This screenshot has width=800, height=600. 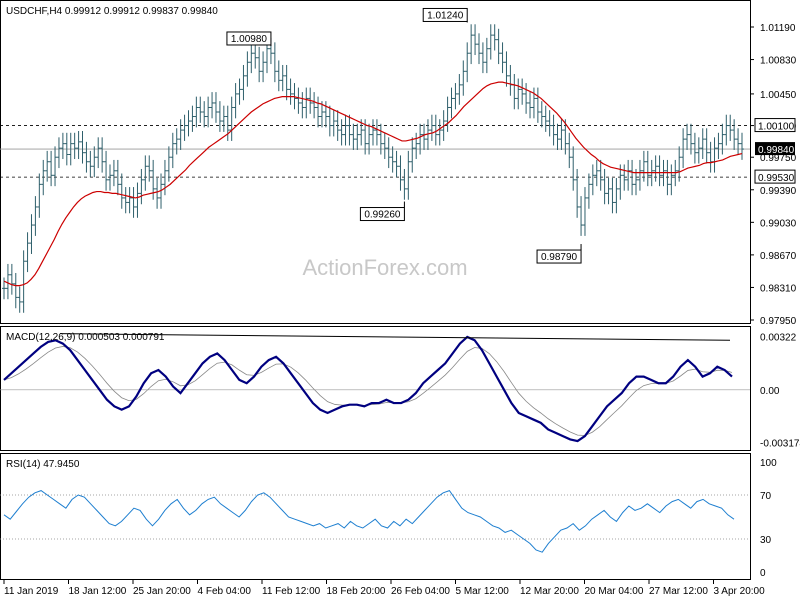 What do you see at coordinates (778, 61) in the screenshot?
I see `price-ytick-label: 1.00830` at bounding box center [778, 61].